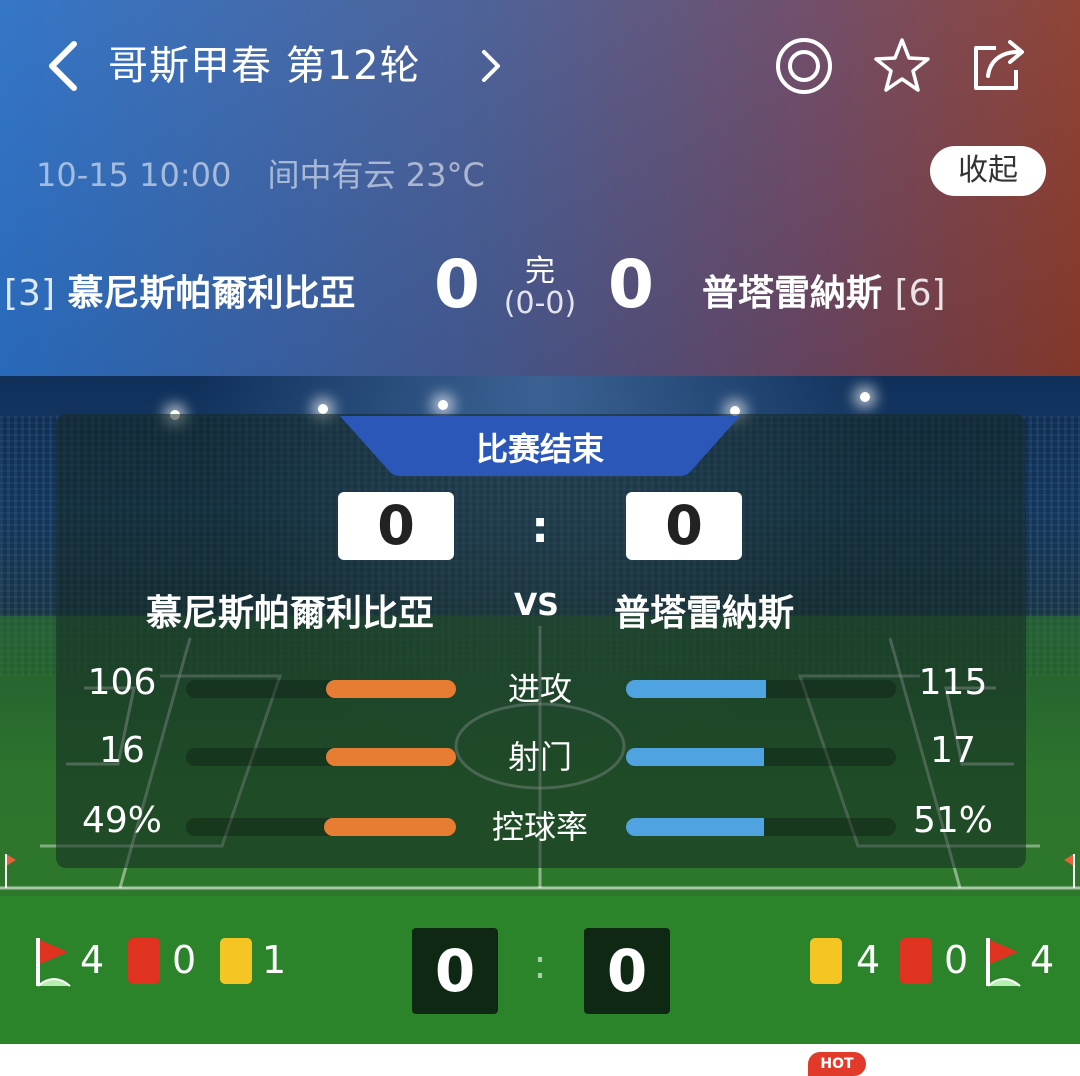 The width and height of the screenshot is (1080, 1076). I want to click on back-icon, so click(64, 66).